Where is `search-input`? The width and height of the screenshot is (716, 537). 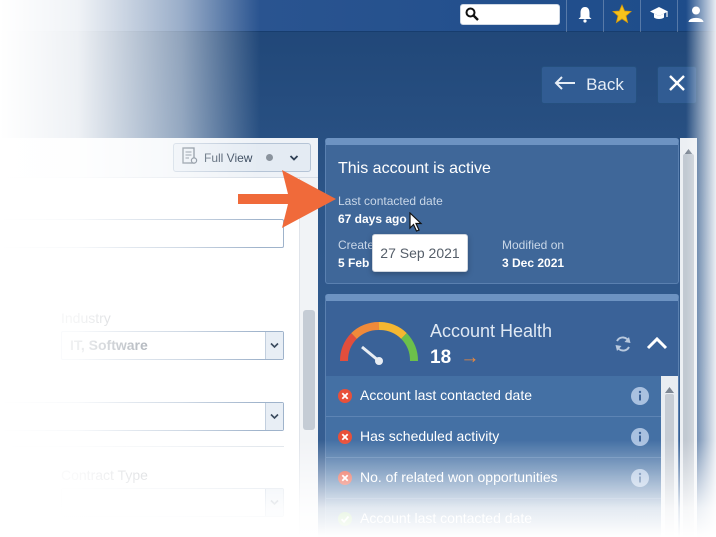
search-input is located at coordinates (520, 14).